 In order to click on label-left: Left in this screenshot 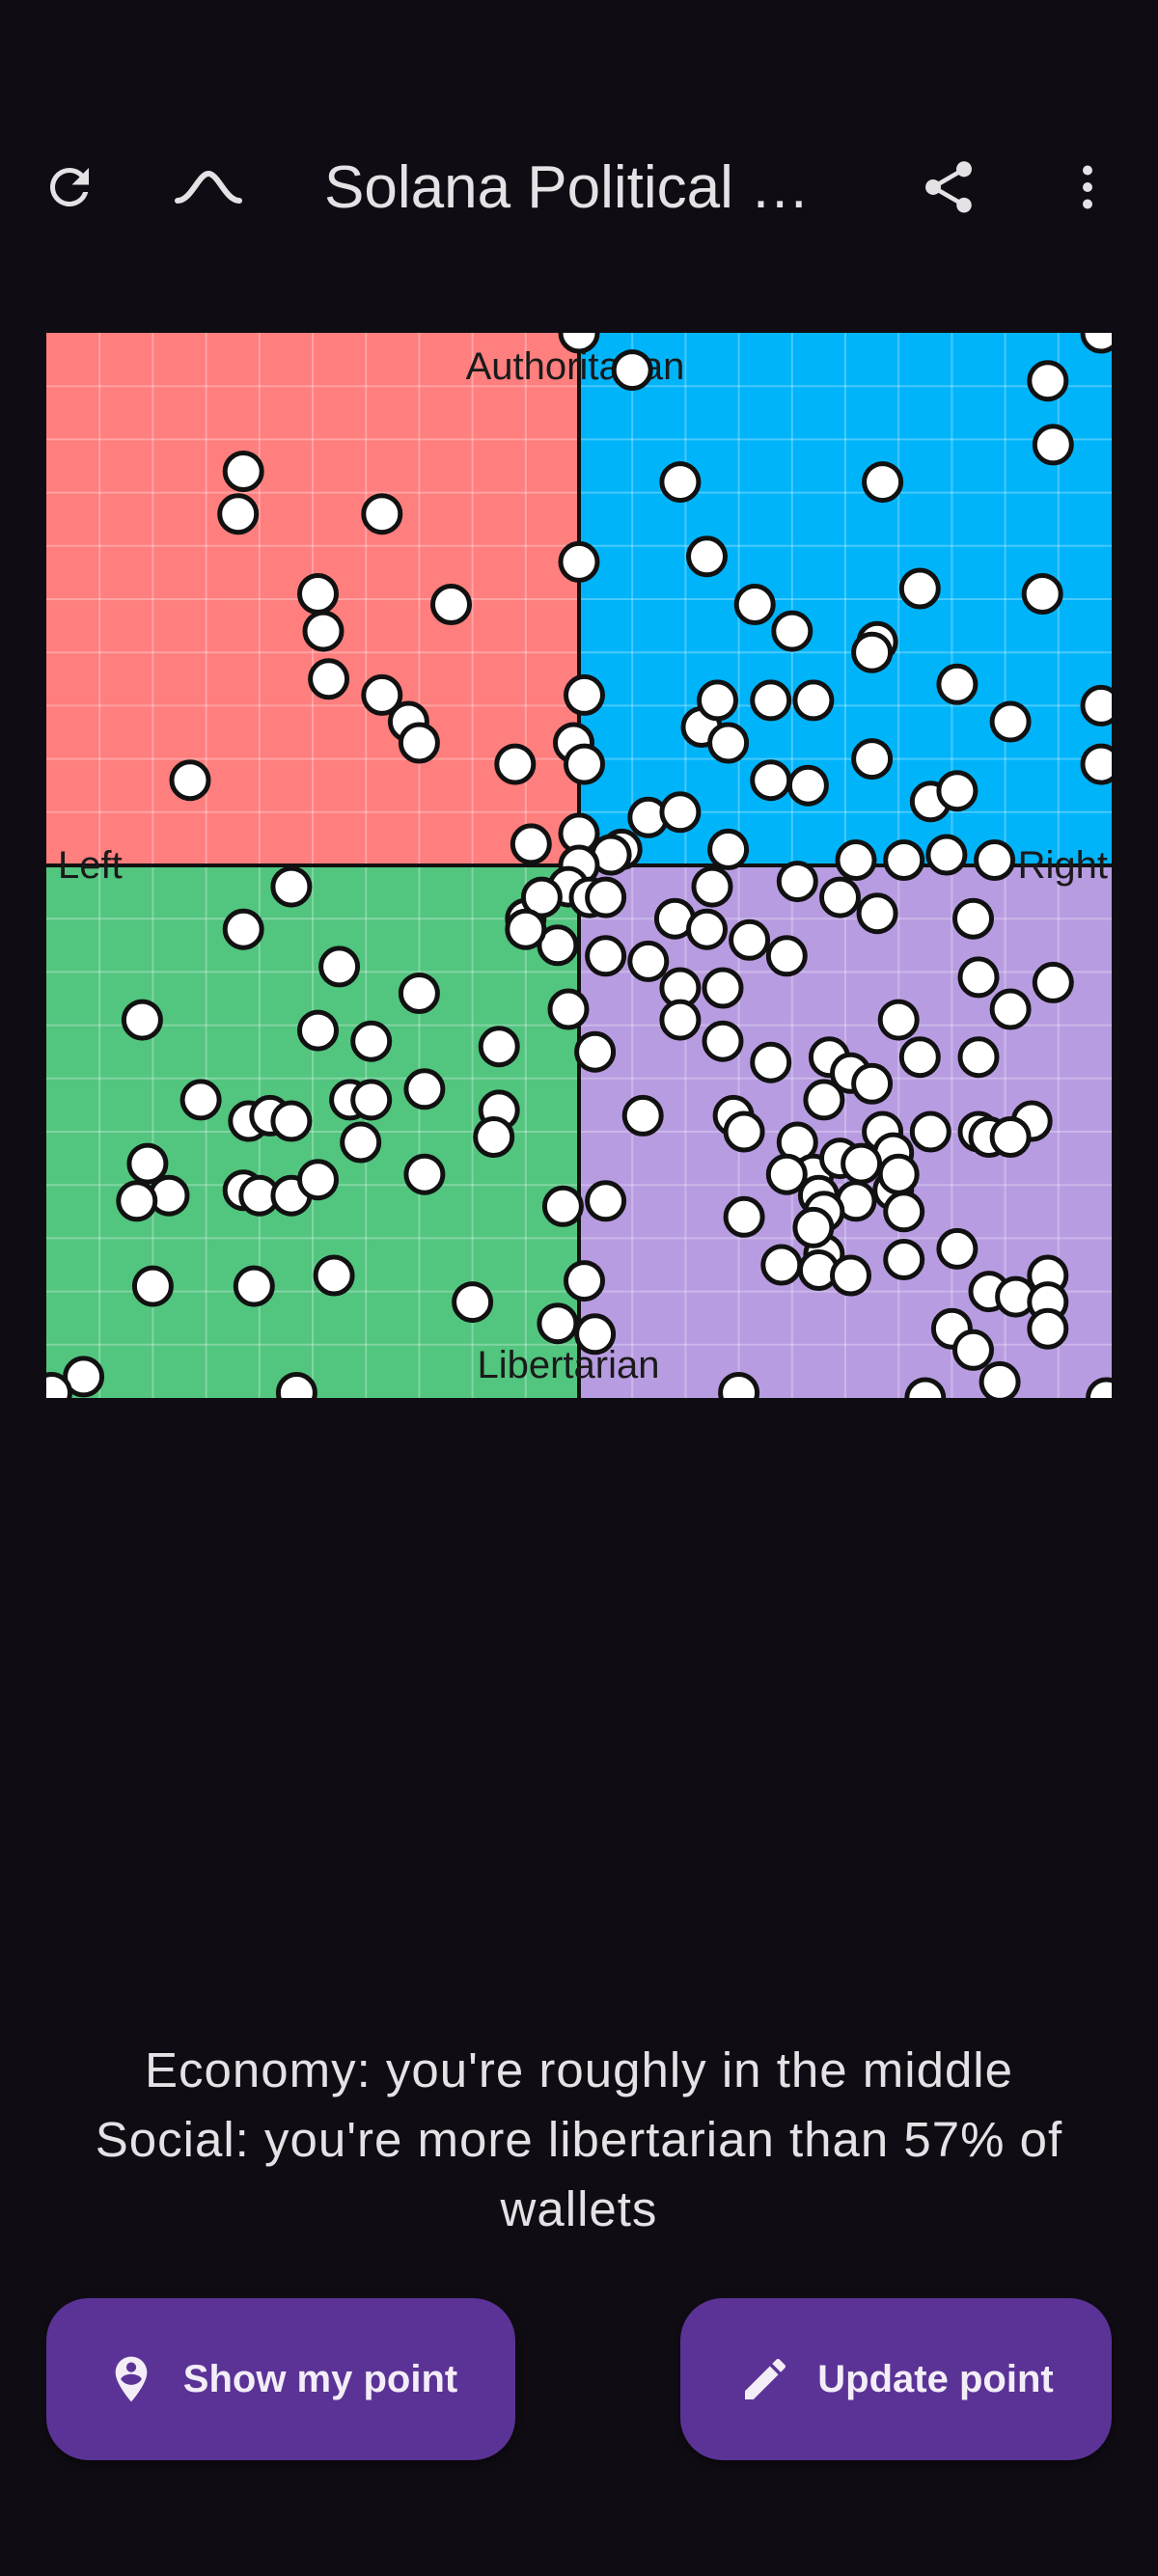, I will do `click(90, 865)`.